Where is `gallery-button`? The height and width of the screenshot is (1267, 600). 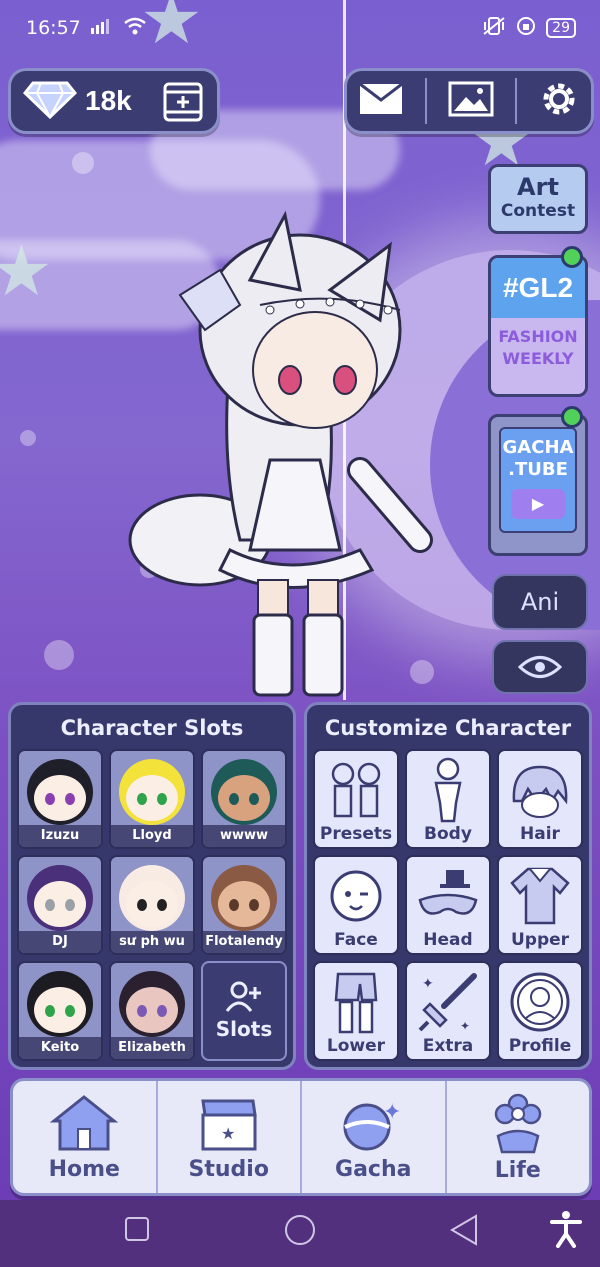 gallery-button is located at coordinates (471, 101).